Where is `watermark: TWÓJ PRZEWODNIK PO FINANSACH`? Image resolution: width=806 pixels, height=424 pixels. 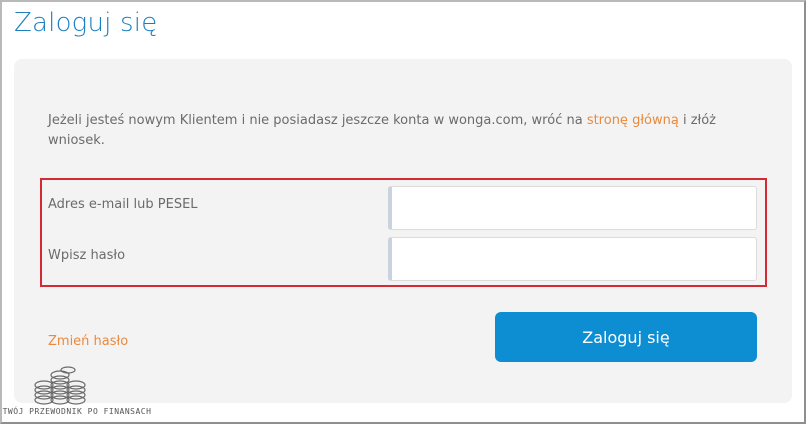 watermark: TWÓJ PRZEWODNIK PO FINANSACH is located at coordinates (77, 393).